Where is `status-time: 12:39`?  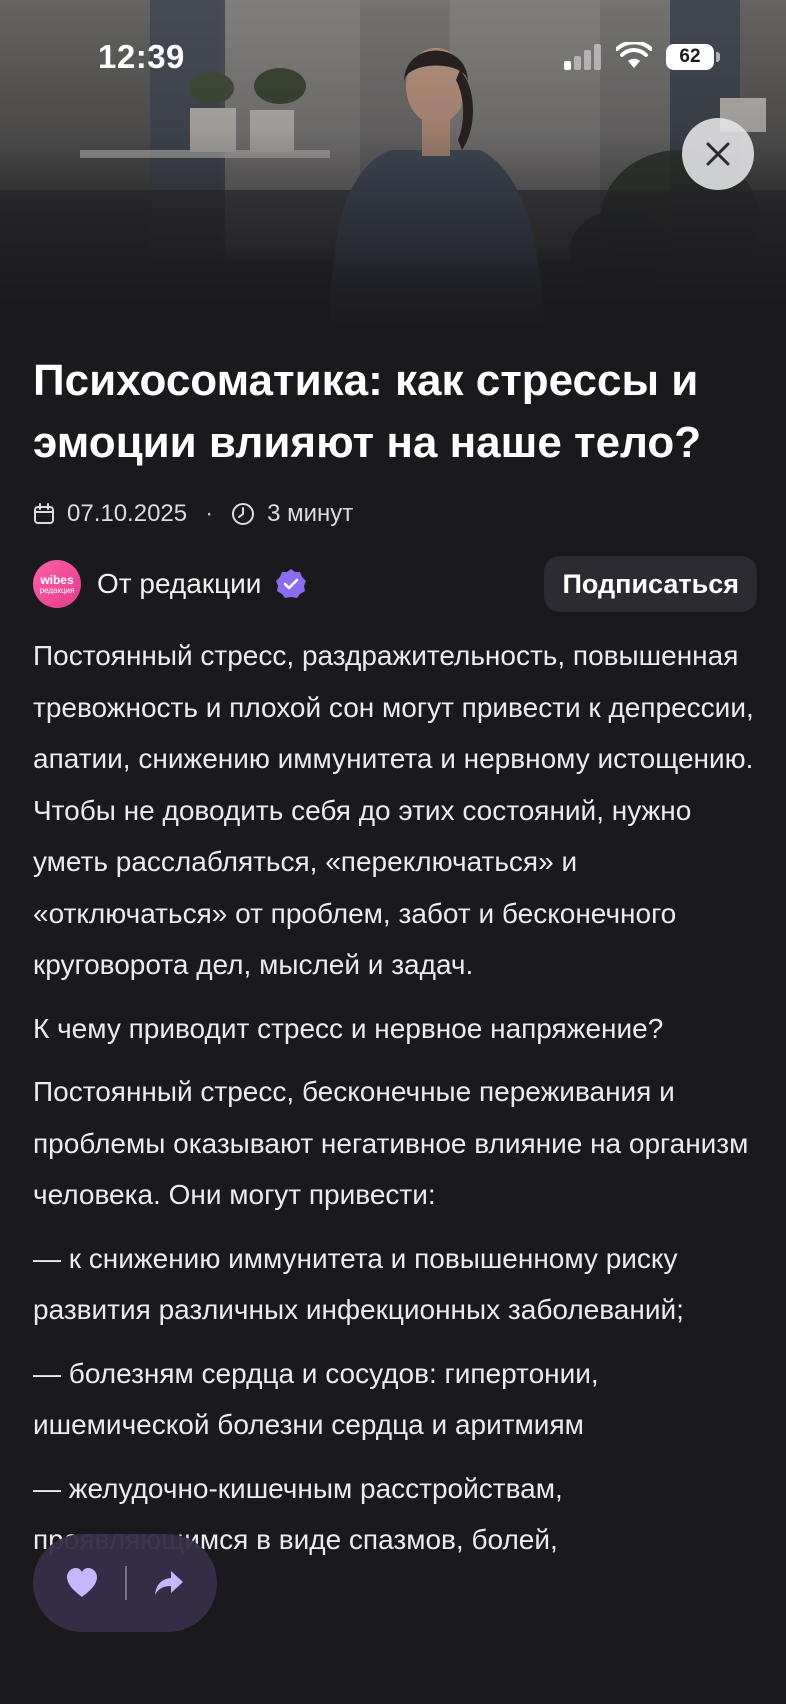
status-time: 12:39 is located at coordinates (141, 56).